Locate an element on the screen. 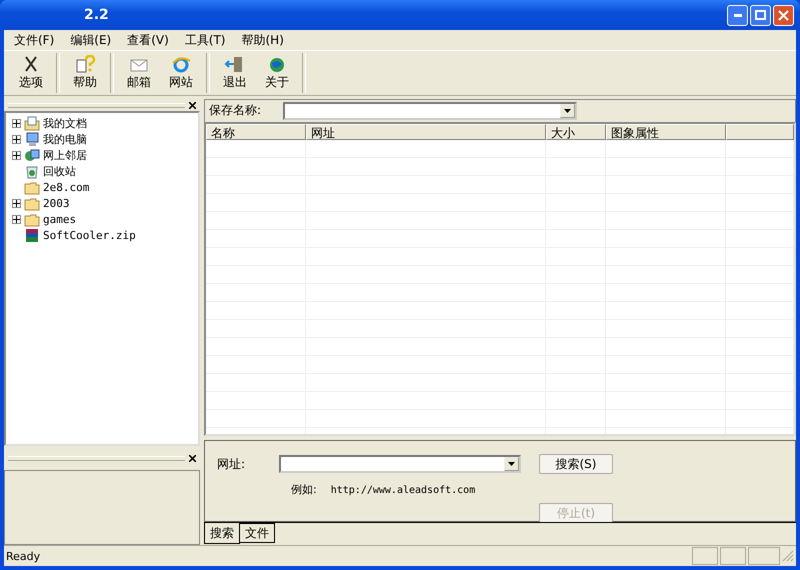 This screenshot has height=570, width=800. toolbar-button: 退出 is located at coordinates (235, 73).